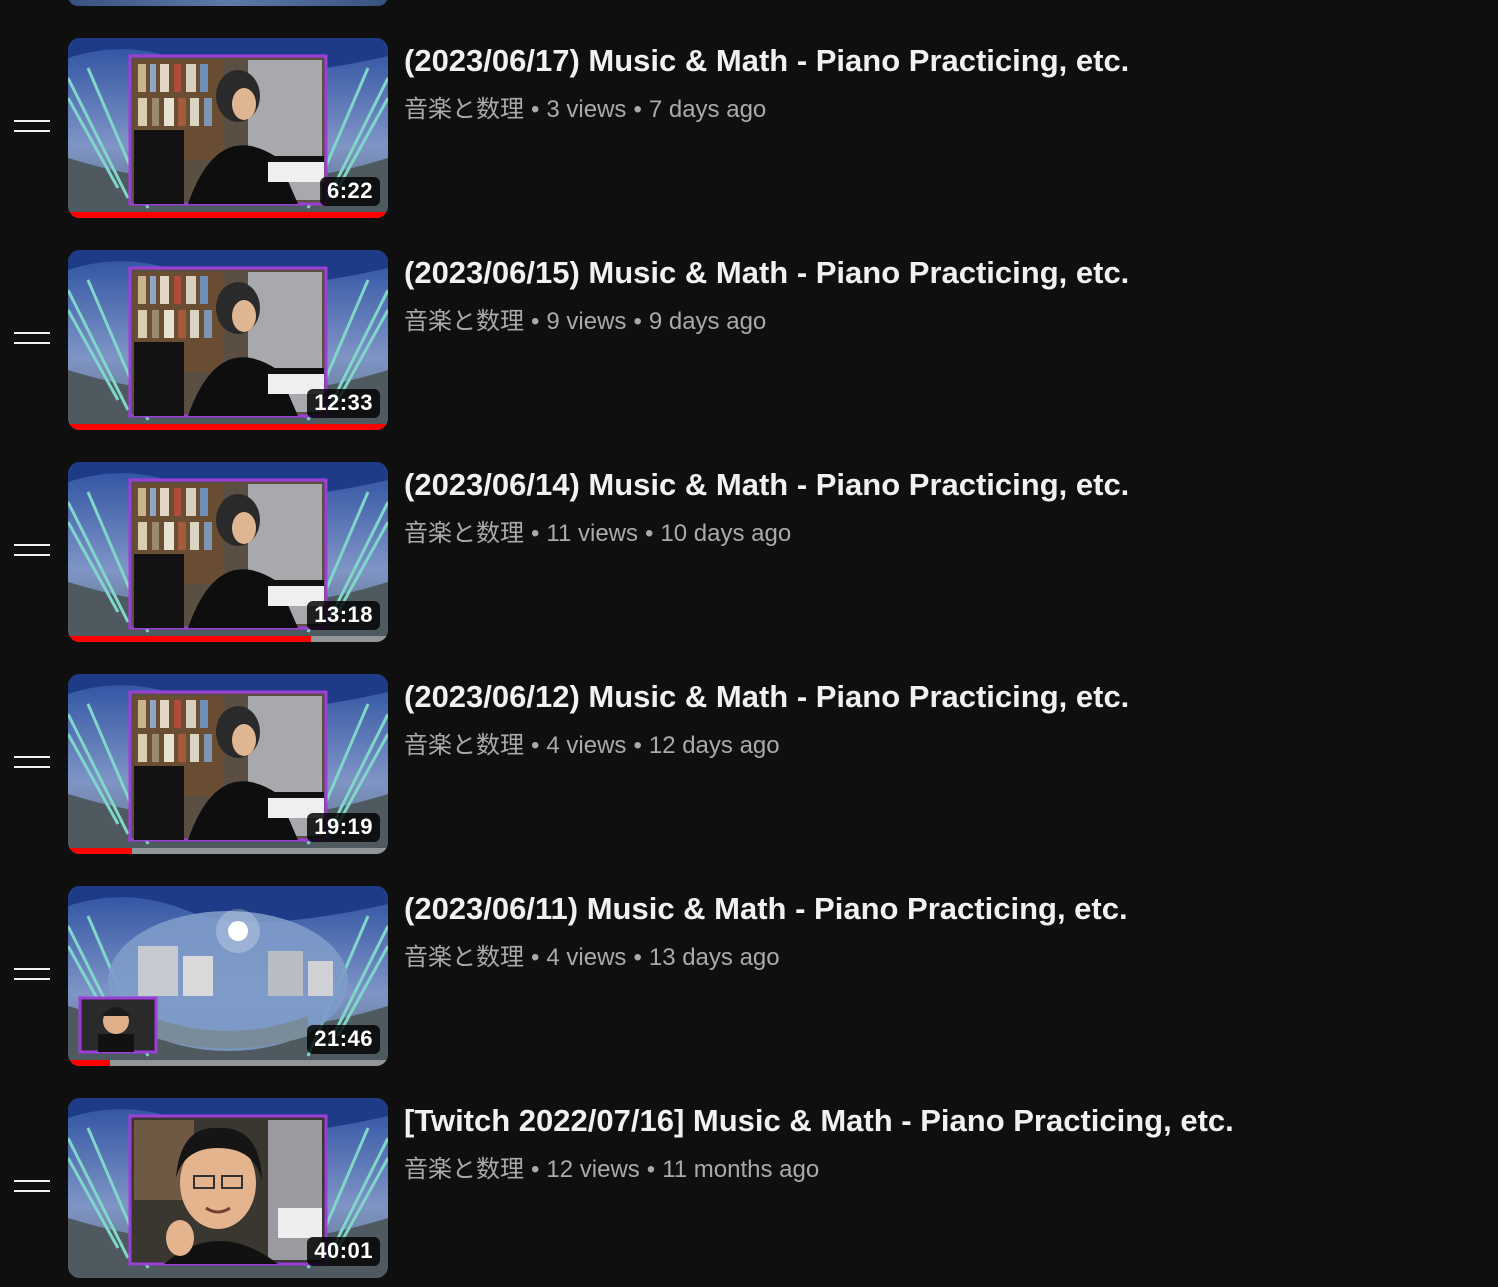 The height and width of the screenshot is (1287, 1498). I want to click on video-duration-badge: 13:18, so click(343, 615).